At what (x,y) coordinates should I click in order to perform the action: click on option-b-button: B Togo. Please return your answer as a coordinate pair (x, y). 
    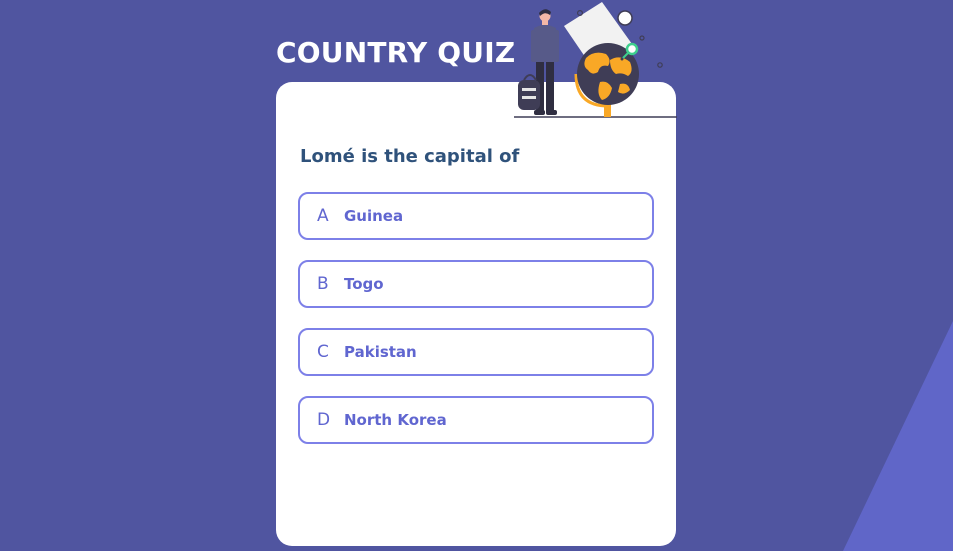
    Looking at the image, I should click on (476, 284).